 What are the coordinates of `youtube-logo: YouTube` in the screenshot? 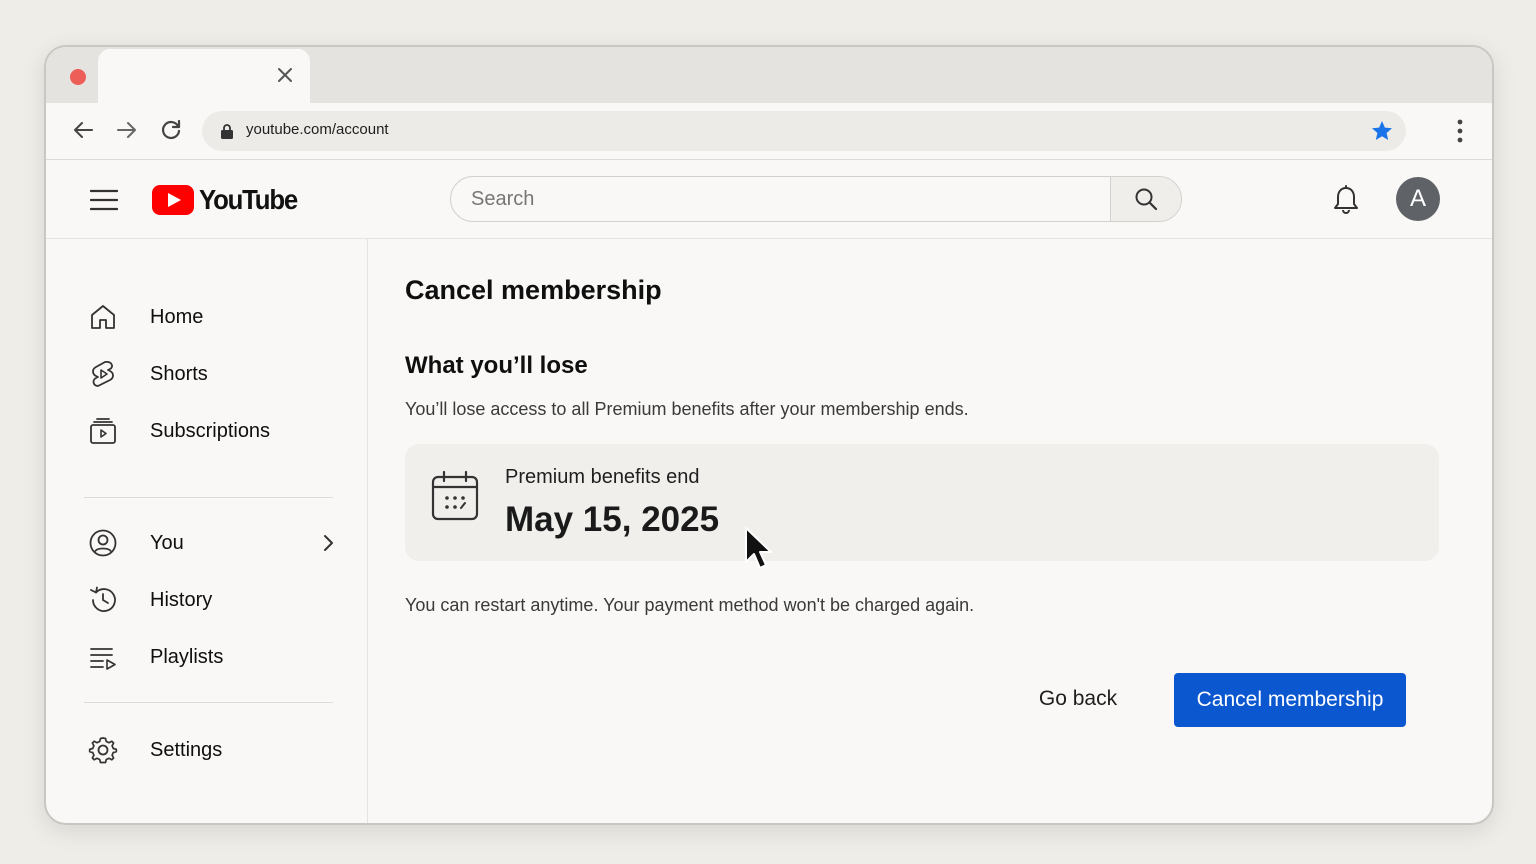 It's located at (229, 200).